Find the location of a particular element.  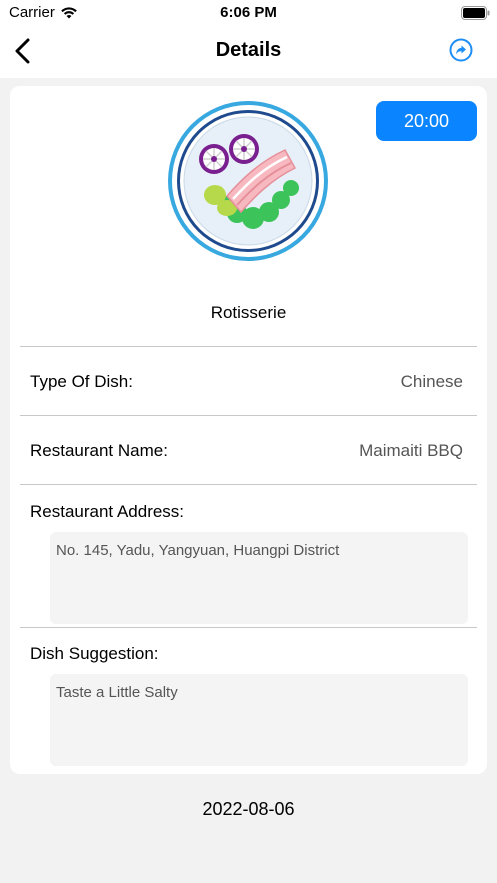

restaurant-name-value: Maimaiti BBQ is located at coordinates (411, 450).